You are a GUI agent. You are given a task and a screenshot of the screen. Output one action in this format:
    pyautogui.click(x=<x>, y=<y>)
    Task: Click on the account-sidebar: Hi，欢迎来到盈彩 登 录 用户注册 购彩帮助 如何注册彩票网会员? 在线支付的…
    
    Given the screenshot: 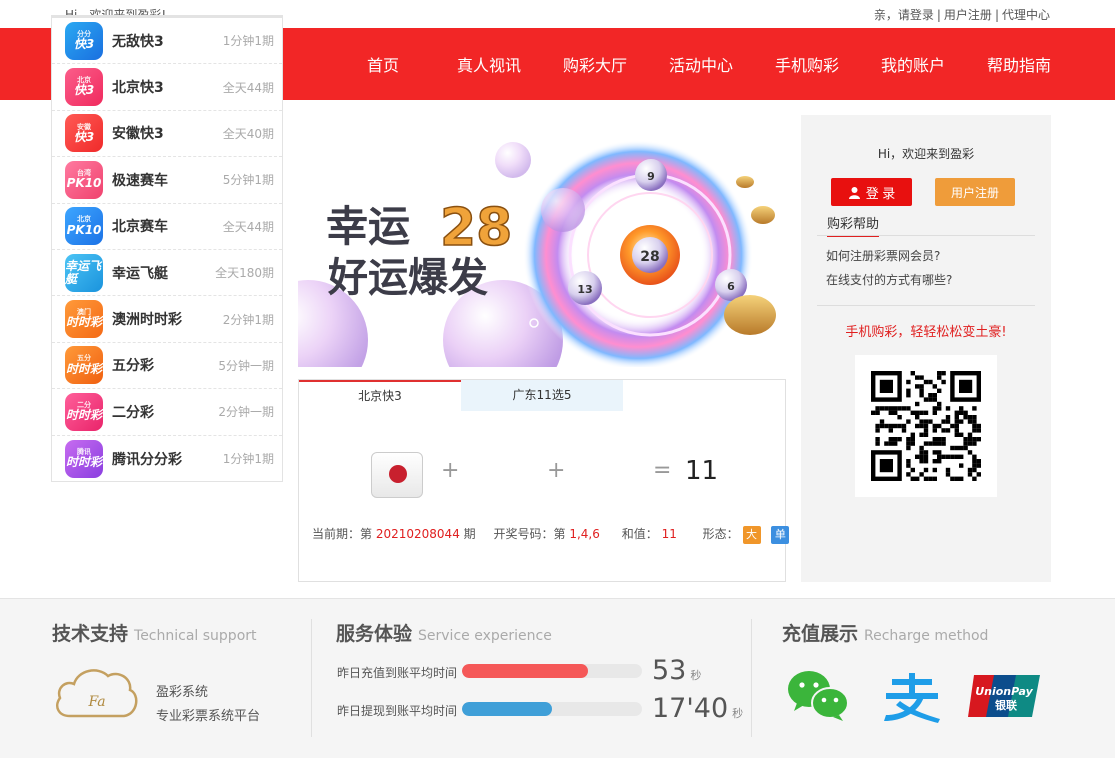 What is the action you would take?
    pyautogui.click(x=926, y=348)
    